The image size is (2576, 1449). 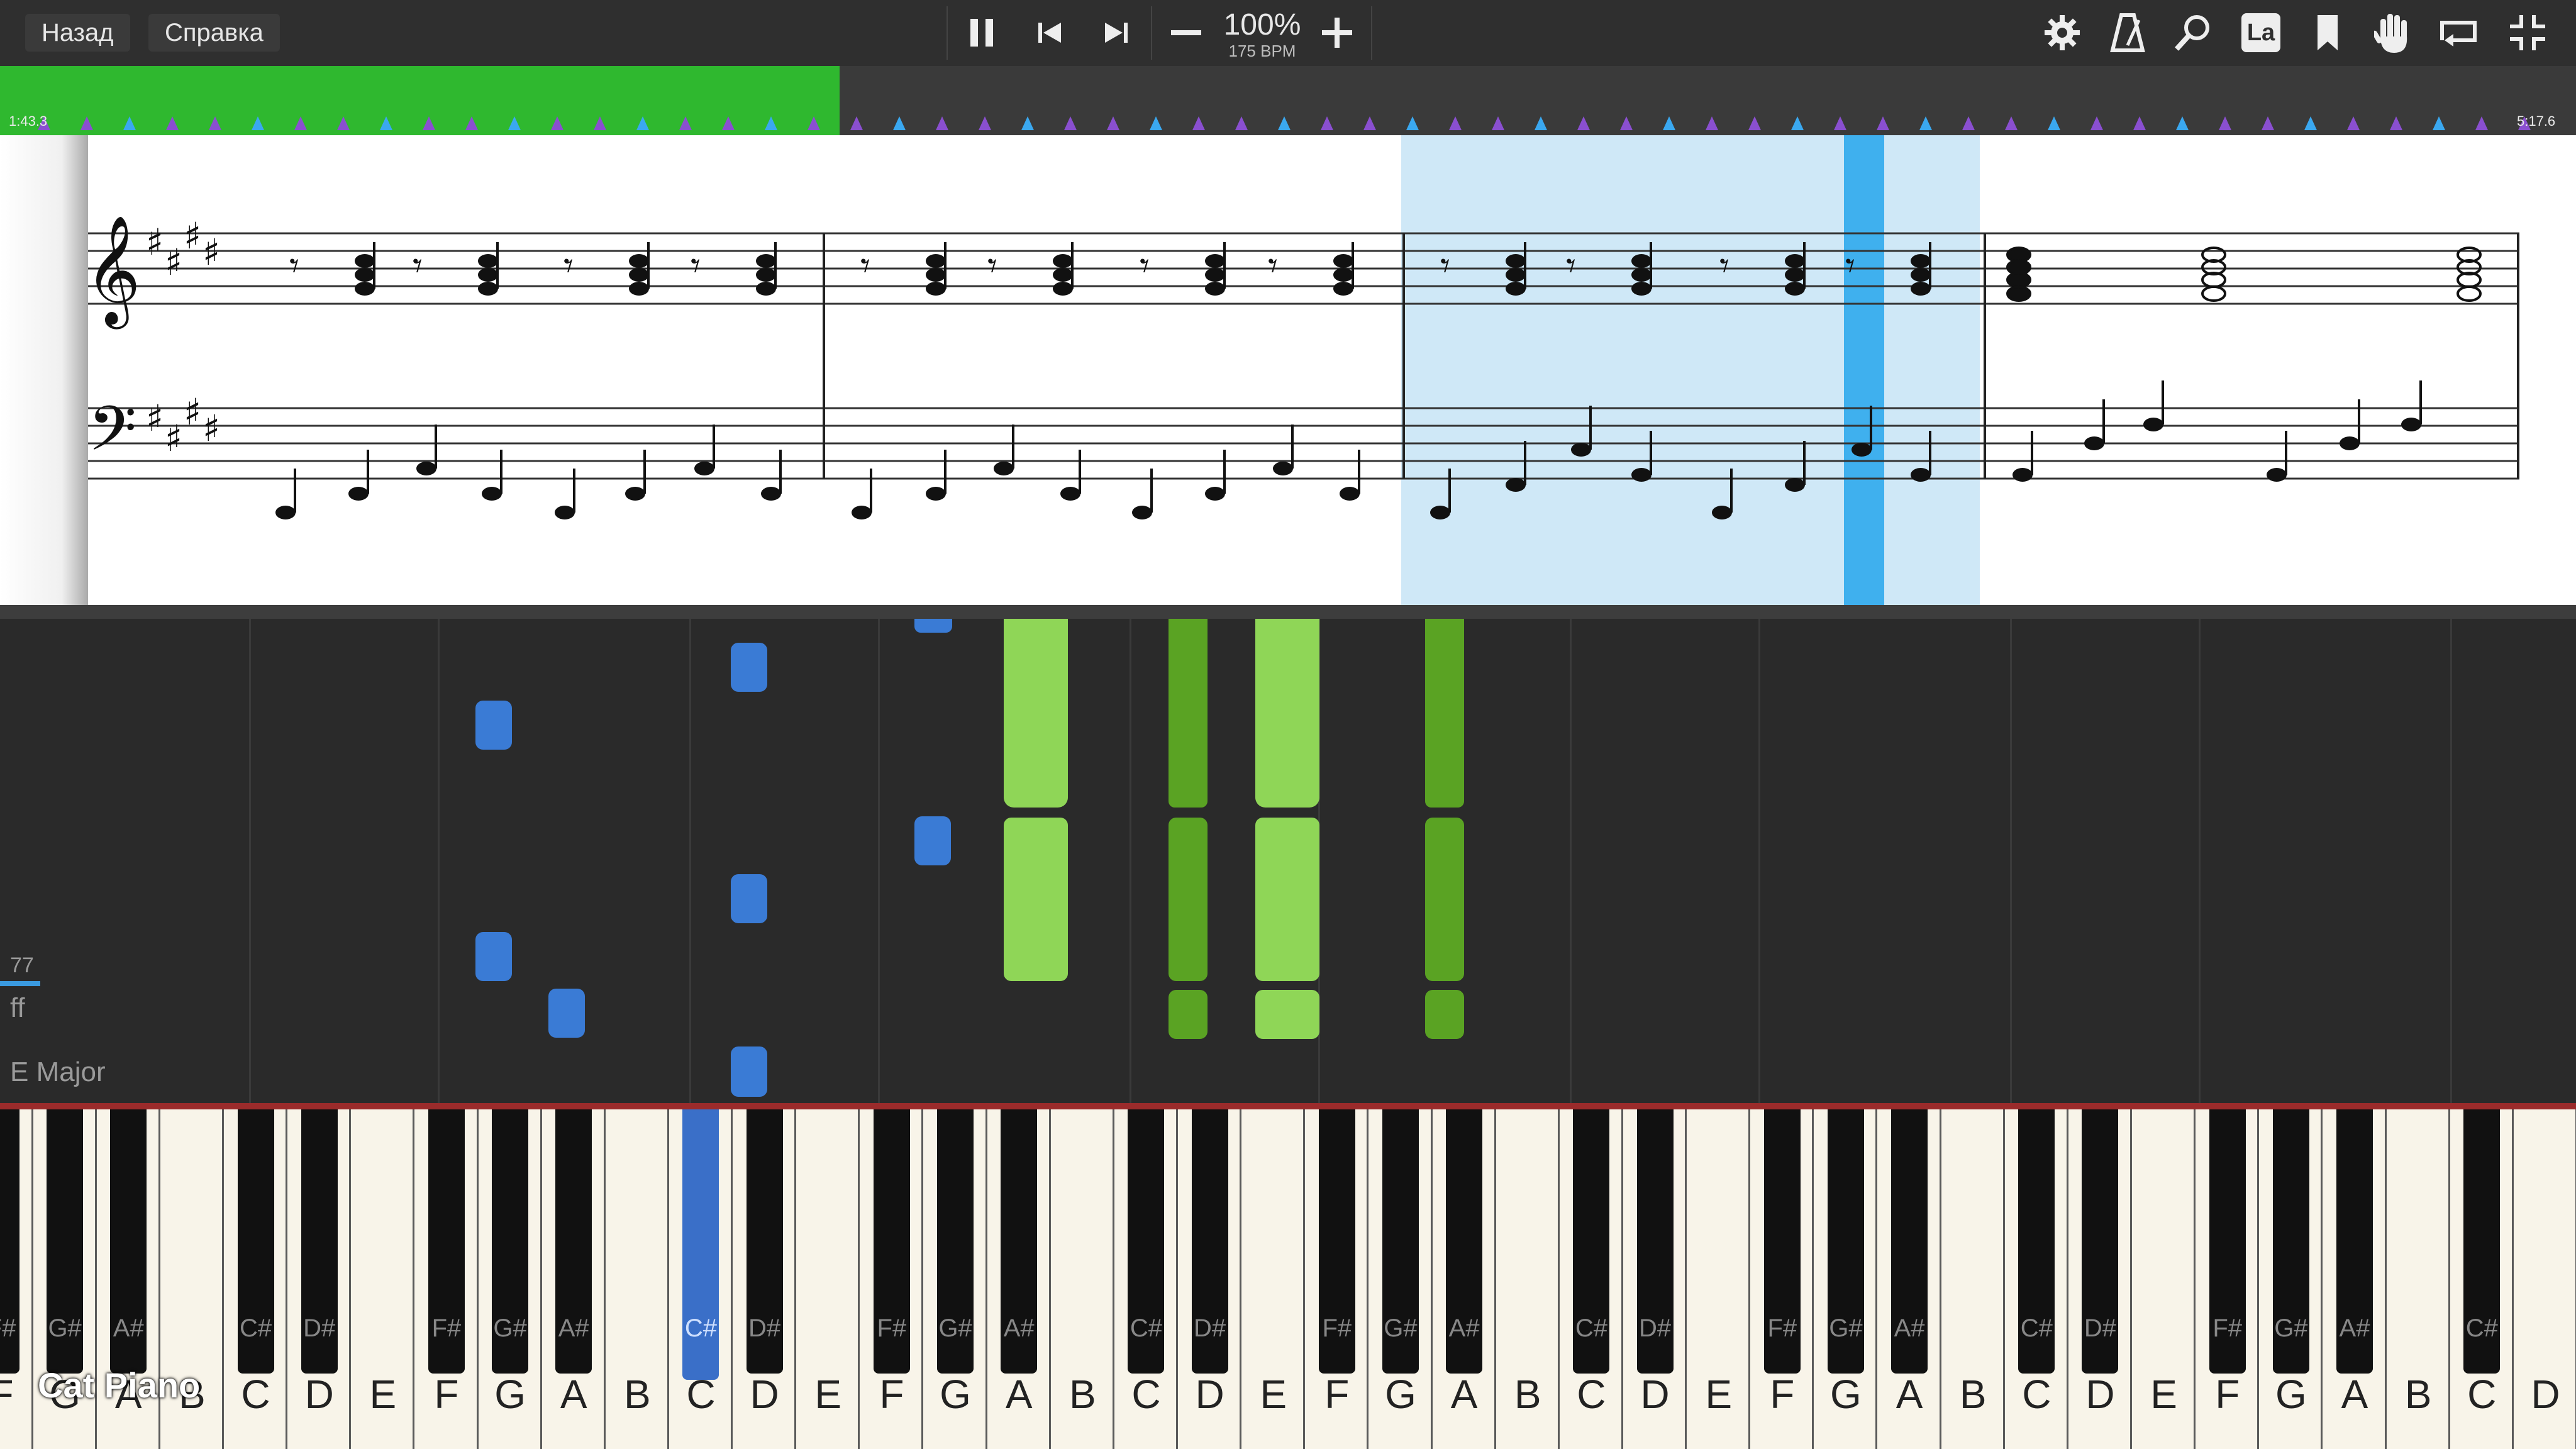 What do you see at coordinates (22, 965) in the screenshot?
I see `velocity-value: 77` at bounding box center [22, 965].